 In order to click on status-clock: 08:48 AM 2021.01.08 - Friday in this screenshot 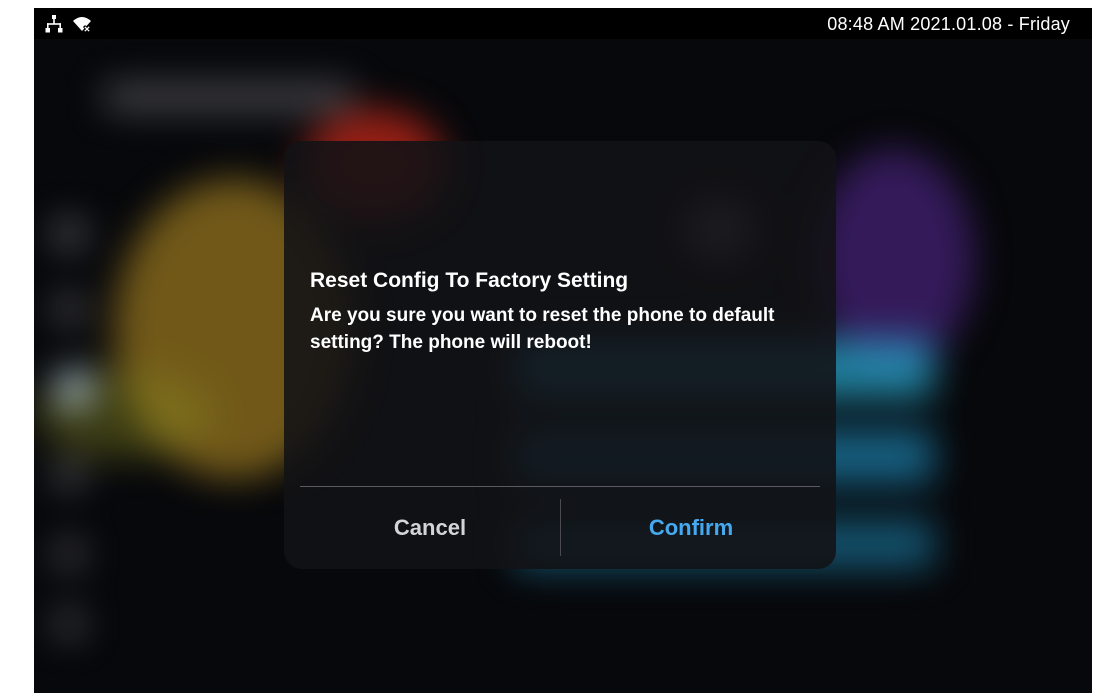, I will do `click(948, 24)`.